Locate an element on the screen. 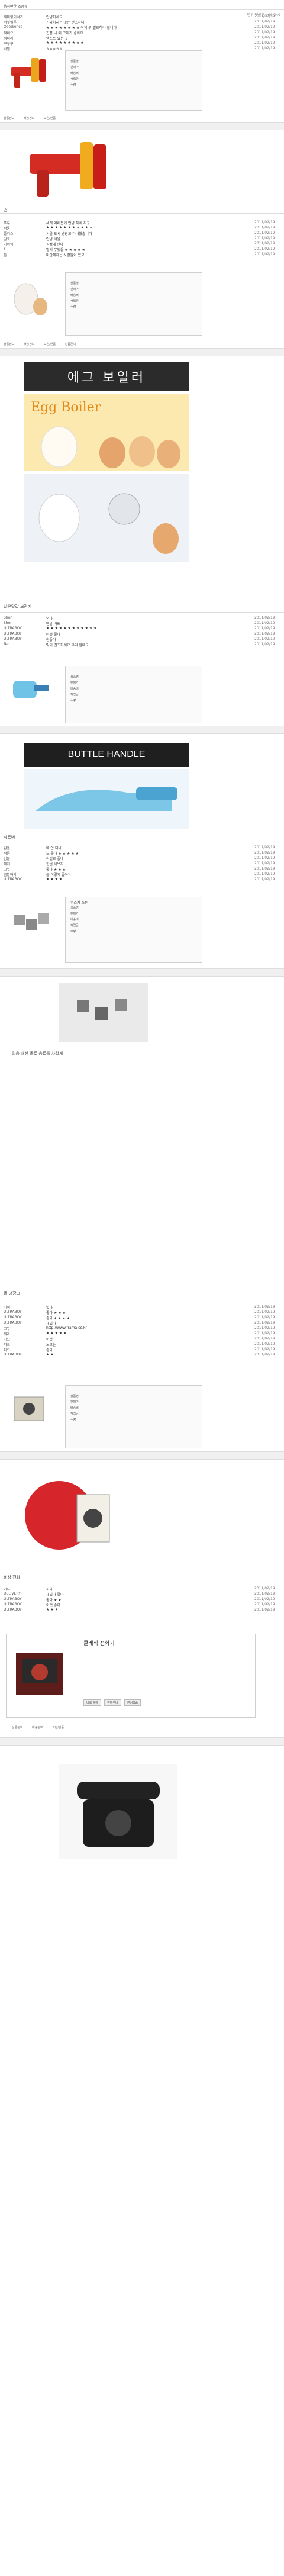  comment-author: 뭐라 is located at coordinates (24, 1334).